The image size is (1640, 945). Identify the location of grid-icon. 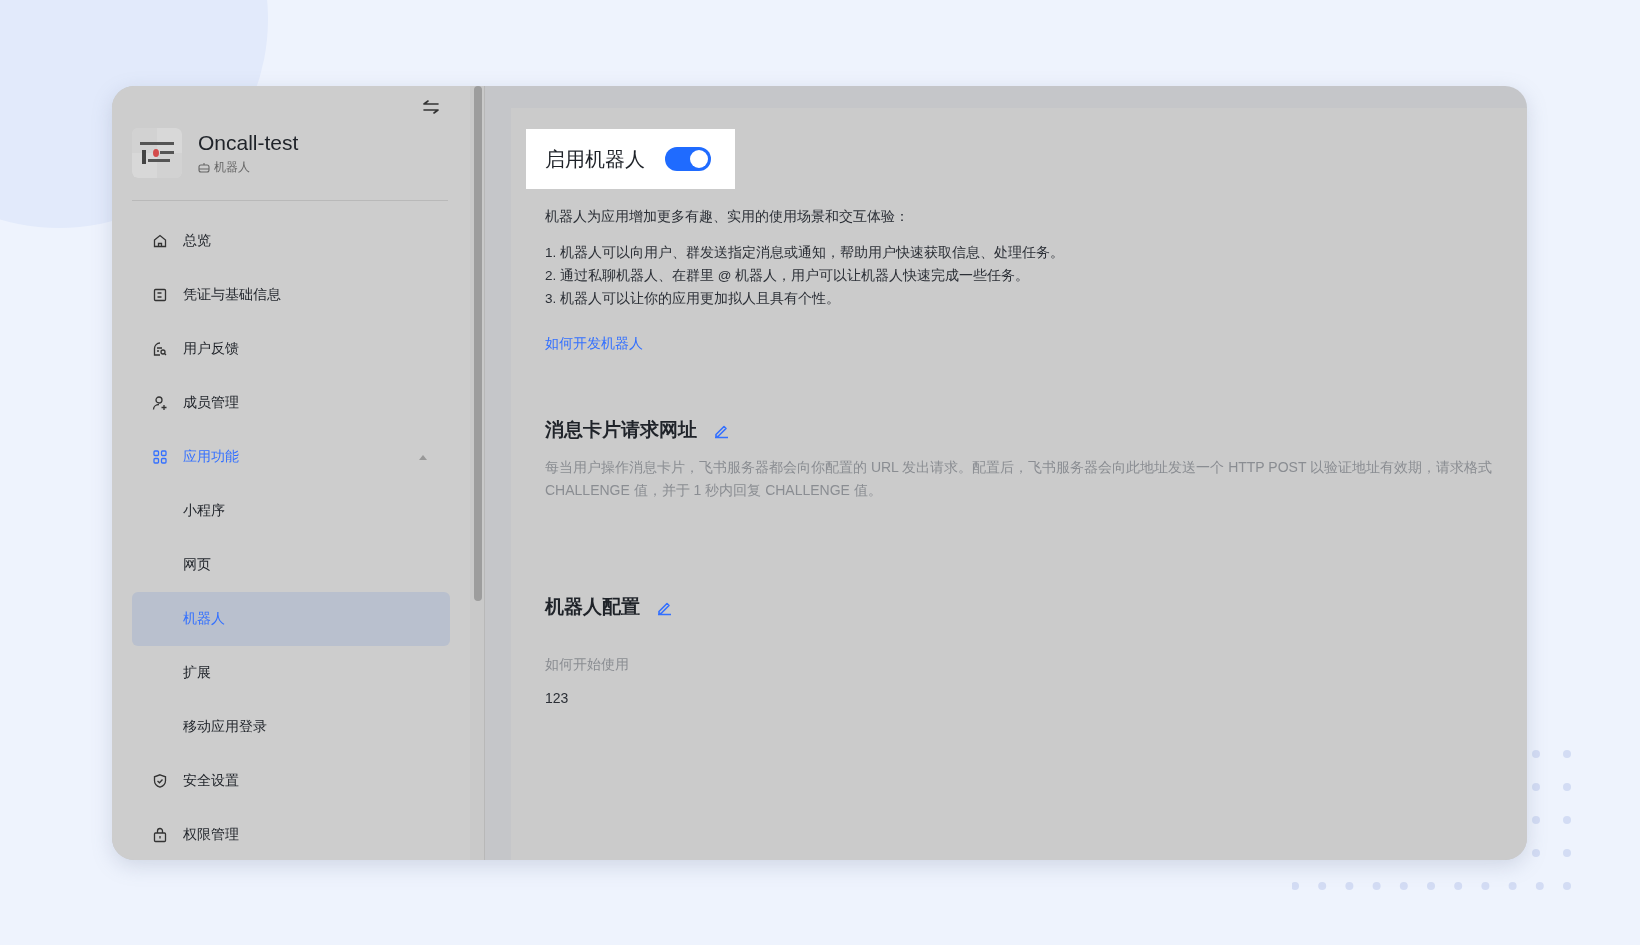
(160, 457).